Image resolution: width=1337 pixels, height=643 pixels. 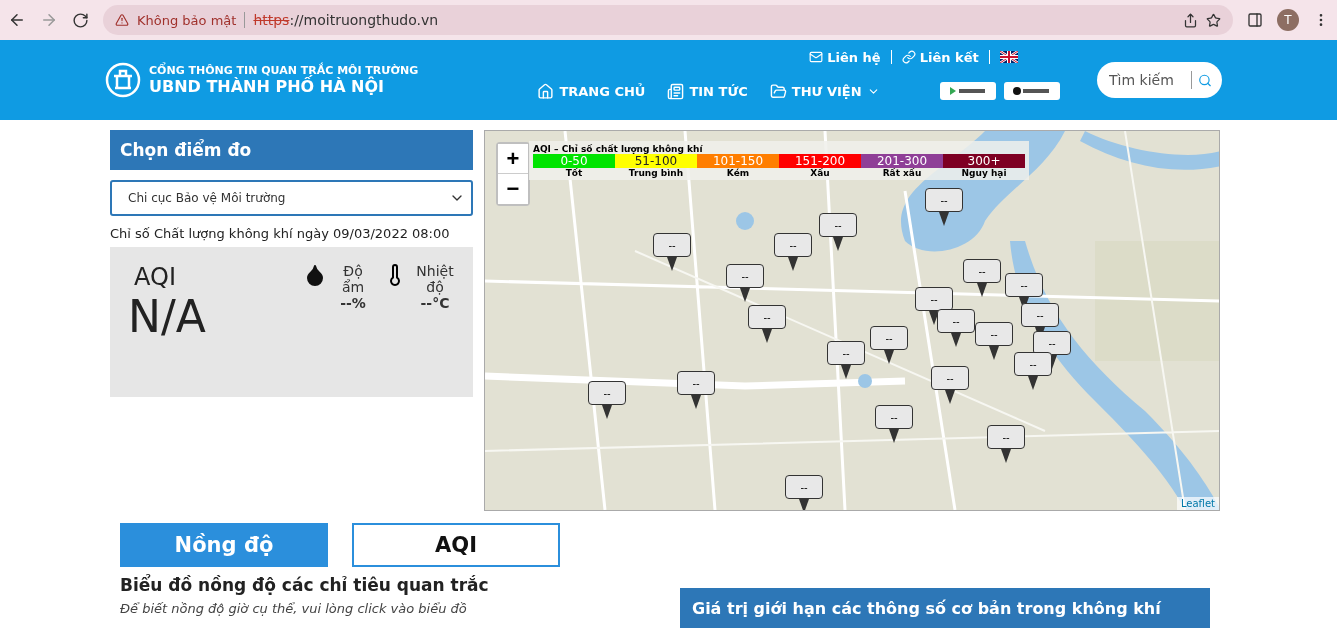 I want to click on uk-flag-icon, so click(x=1008, y=57).